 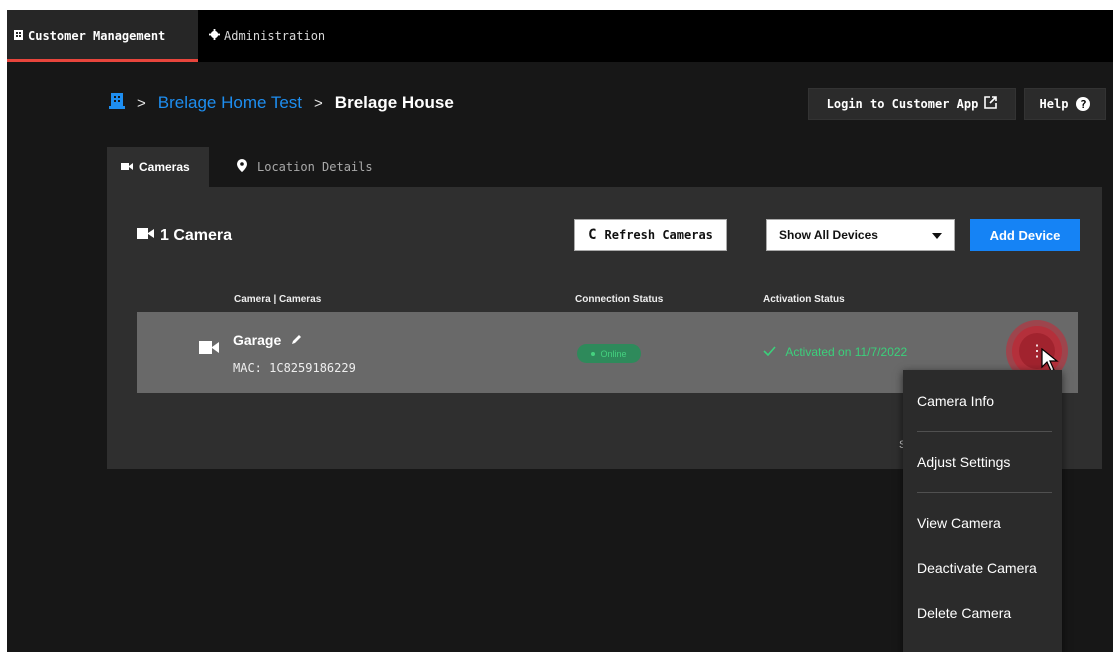 I want to click on button-label: Login to Customer App, so click(x=902, y=104).